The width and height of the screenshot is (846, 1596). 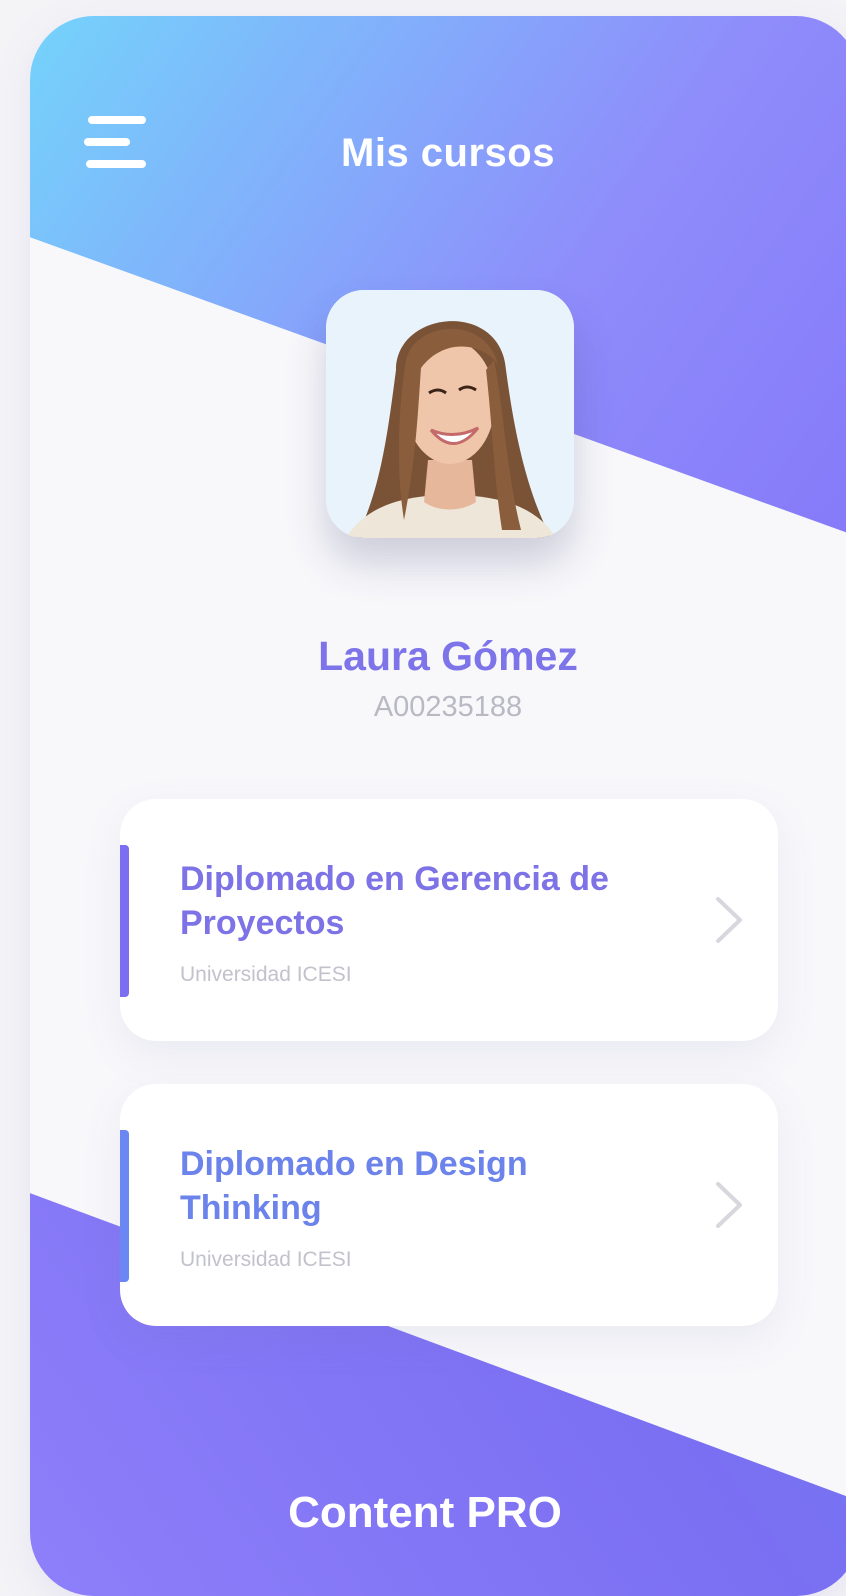 I want to click on user-avatar-photo, so click(x=450, y=414).